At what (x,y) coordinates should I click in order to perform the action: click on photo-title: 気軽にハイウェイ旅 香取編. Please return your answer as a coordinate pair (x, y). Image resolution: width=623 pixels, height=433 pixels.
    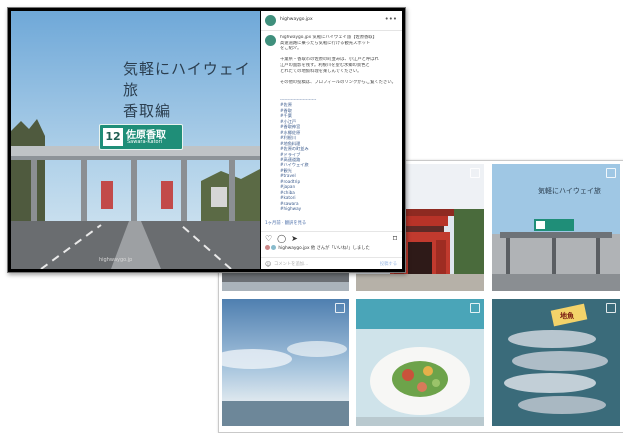
    Looking at the image, I should click on (191, 90).